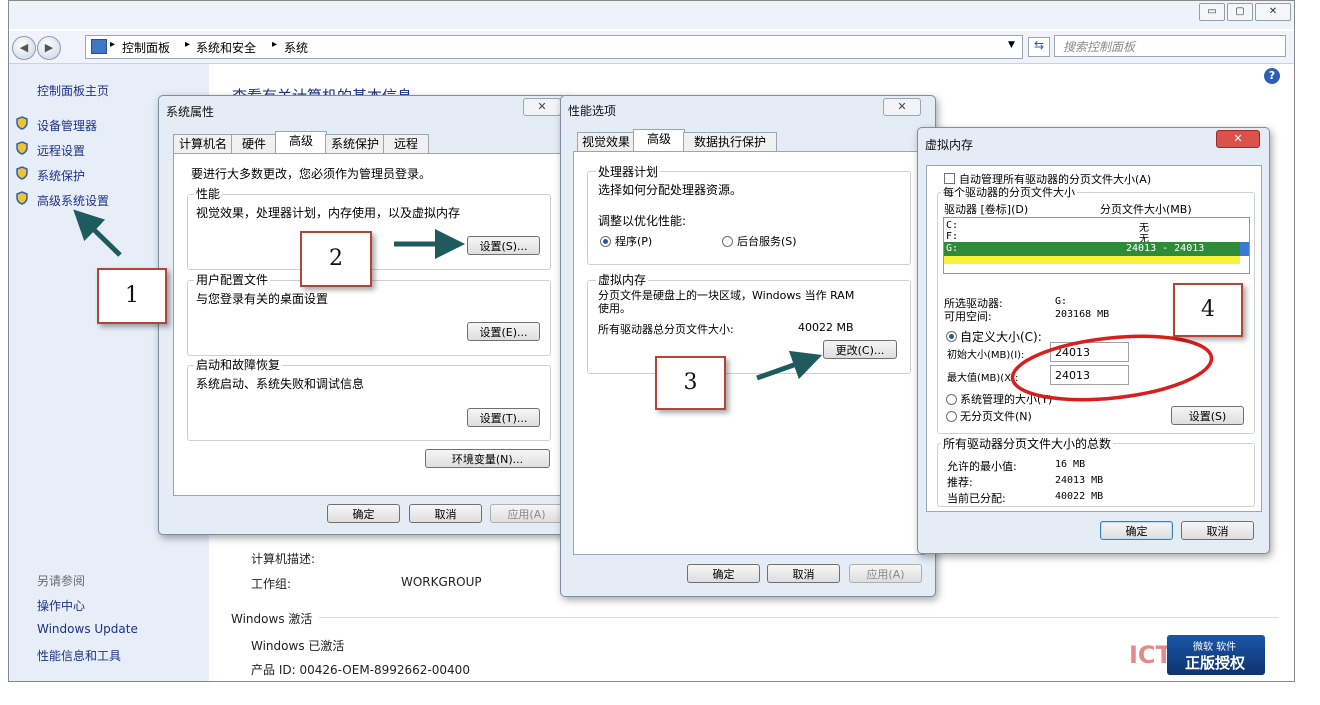  I want to click on arrow-to-change-button, so click(789, 365).